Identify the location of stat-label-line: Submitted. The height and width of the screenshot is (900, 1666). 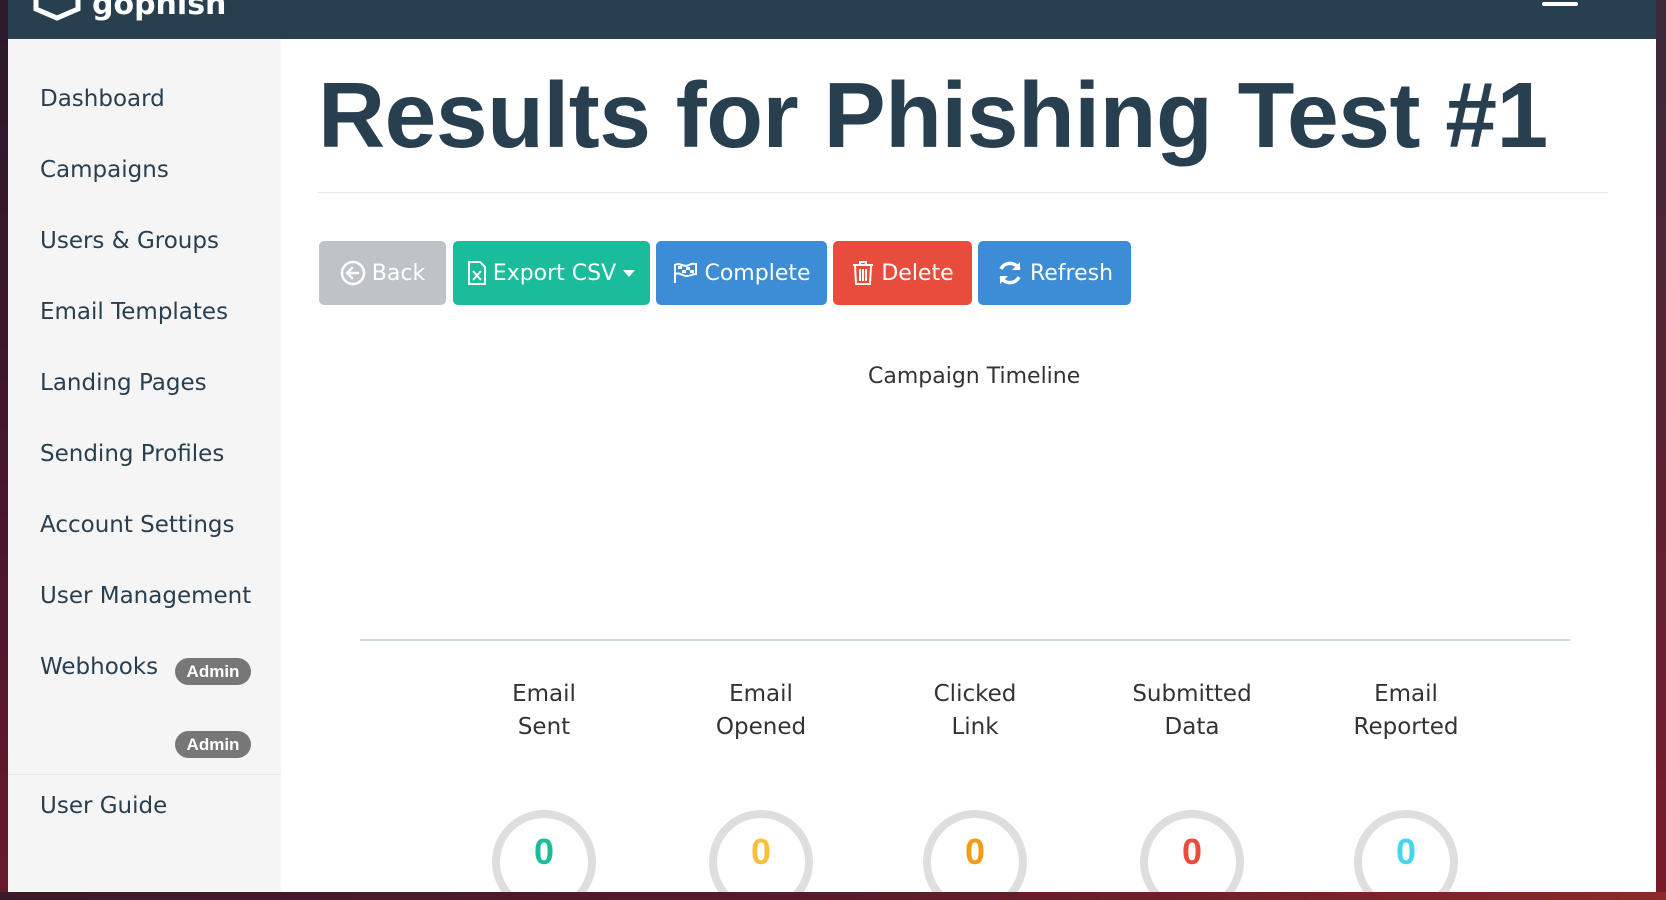
(1192, 694).